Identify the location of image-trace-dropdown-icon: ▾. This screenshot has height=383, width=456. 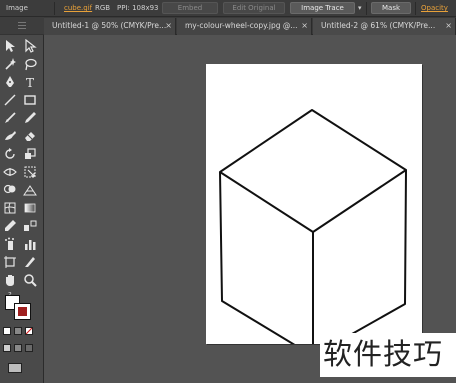
(360, 8).